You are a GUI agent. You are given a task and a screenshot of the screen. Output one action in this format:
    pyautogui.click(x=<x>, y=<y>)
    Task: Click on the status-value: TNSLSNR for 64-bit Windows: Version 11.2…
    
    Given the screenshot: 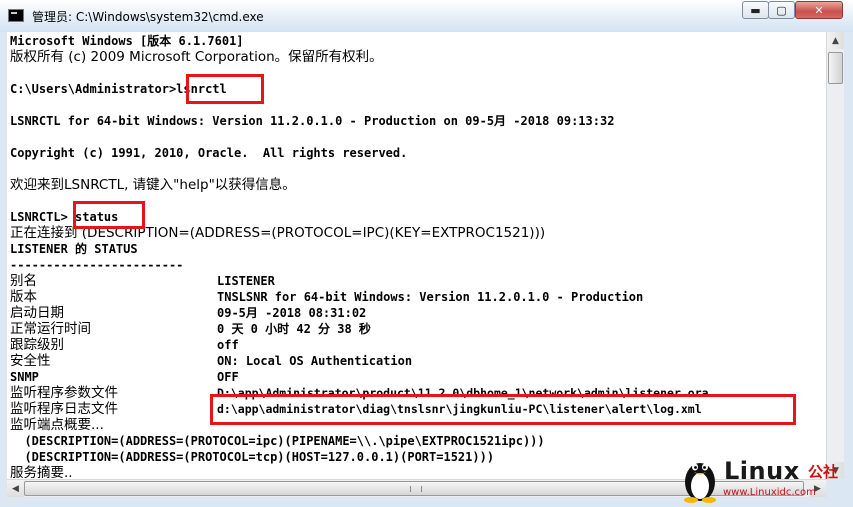 What is the action you would take?
    pyautogui.click(x=430, y=297)
    